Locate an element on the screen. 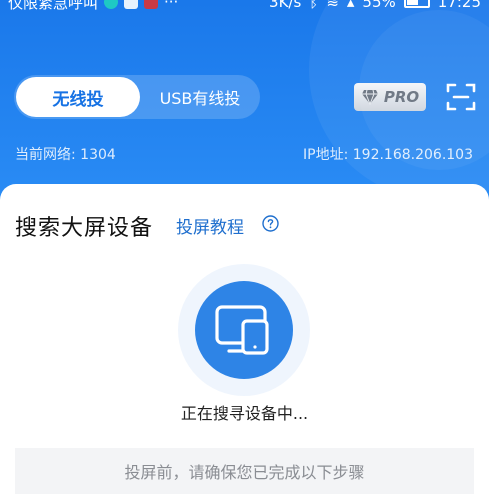  wifi-icon: ≋ is located at coordinates (332, 5).